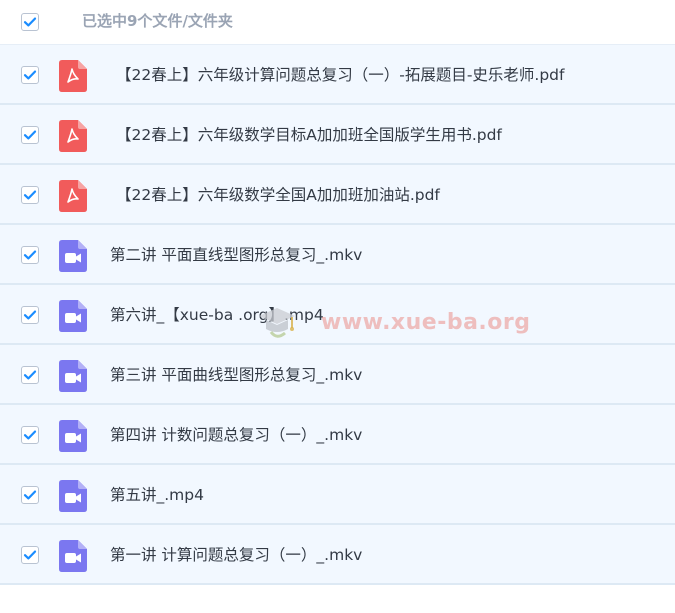 This screenshot has height=613, width=675. I want to click on selection-header: 已选中9个文件/文件夹, so click(337, 22).